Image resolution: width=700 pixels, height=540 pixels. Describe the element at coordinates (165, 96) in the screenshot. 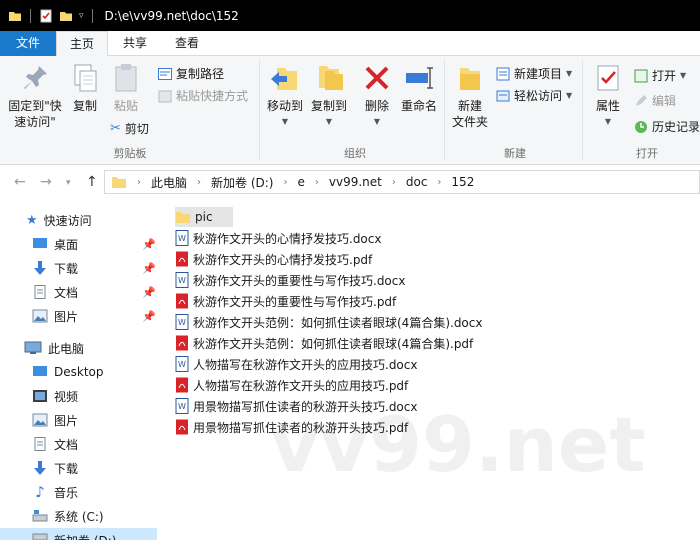

I see `paste-shortcut-icon` at that location.